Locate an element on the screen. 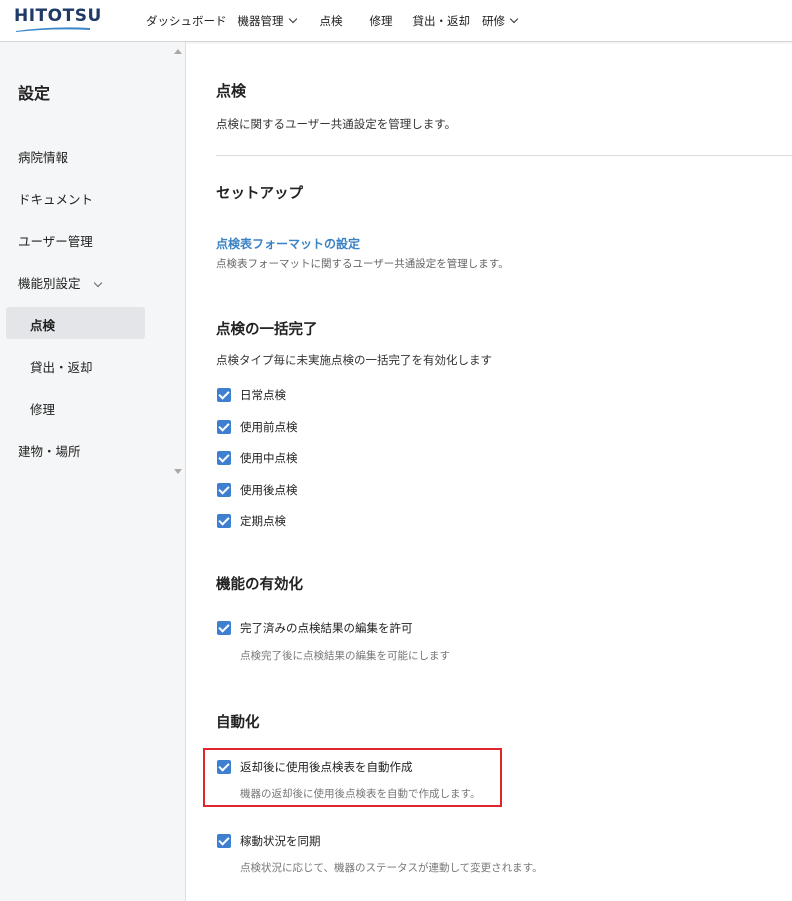  checkbox-row-sync-status: 稼動状況を同期 is located at coordinates (269, 841).